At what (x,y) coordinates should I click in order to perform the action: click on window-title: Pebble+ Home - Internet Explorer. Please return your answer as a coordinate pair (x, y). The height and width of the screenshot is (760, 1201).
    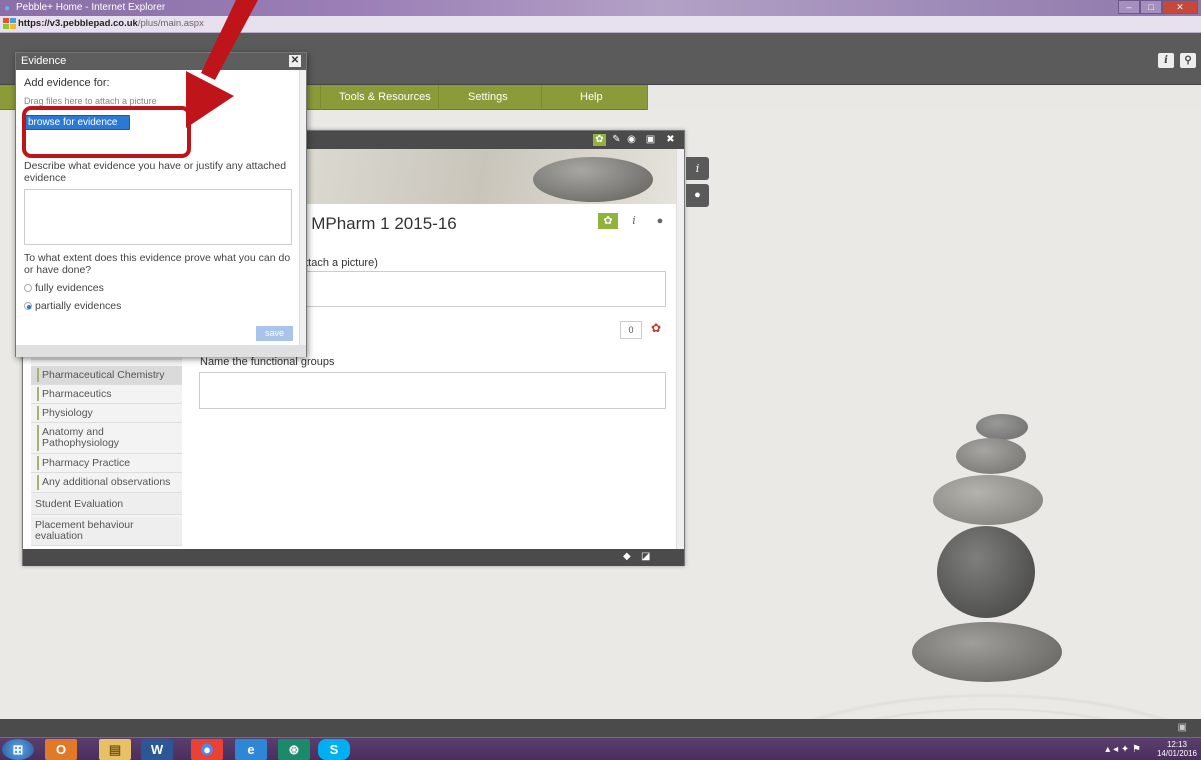
    Looking at the image, I should click on (91, 7).